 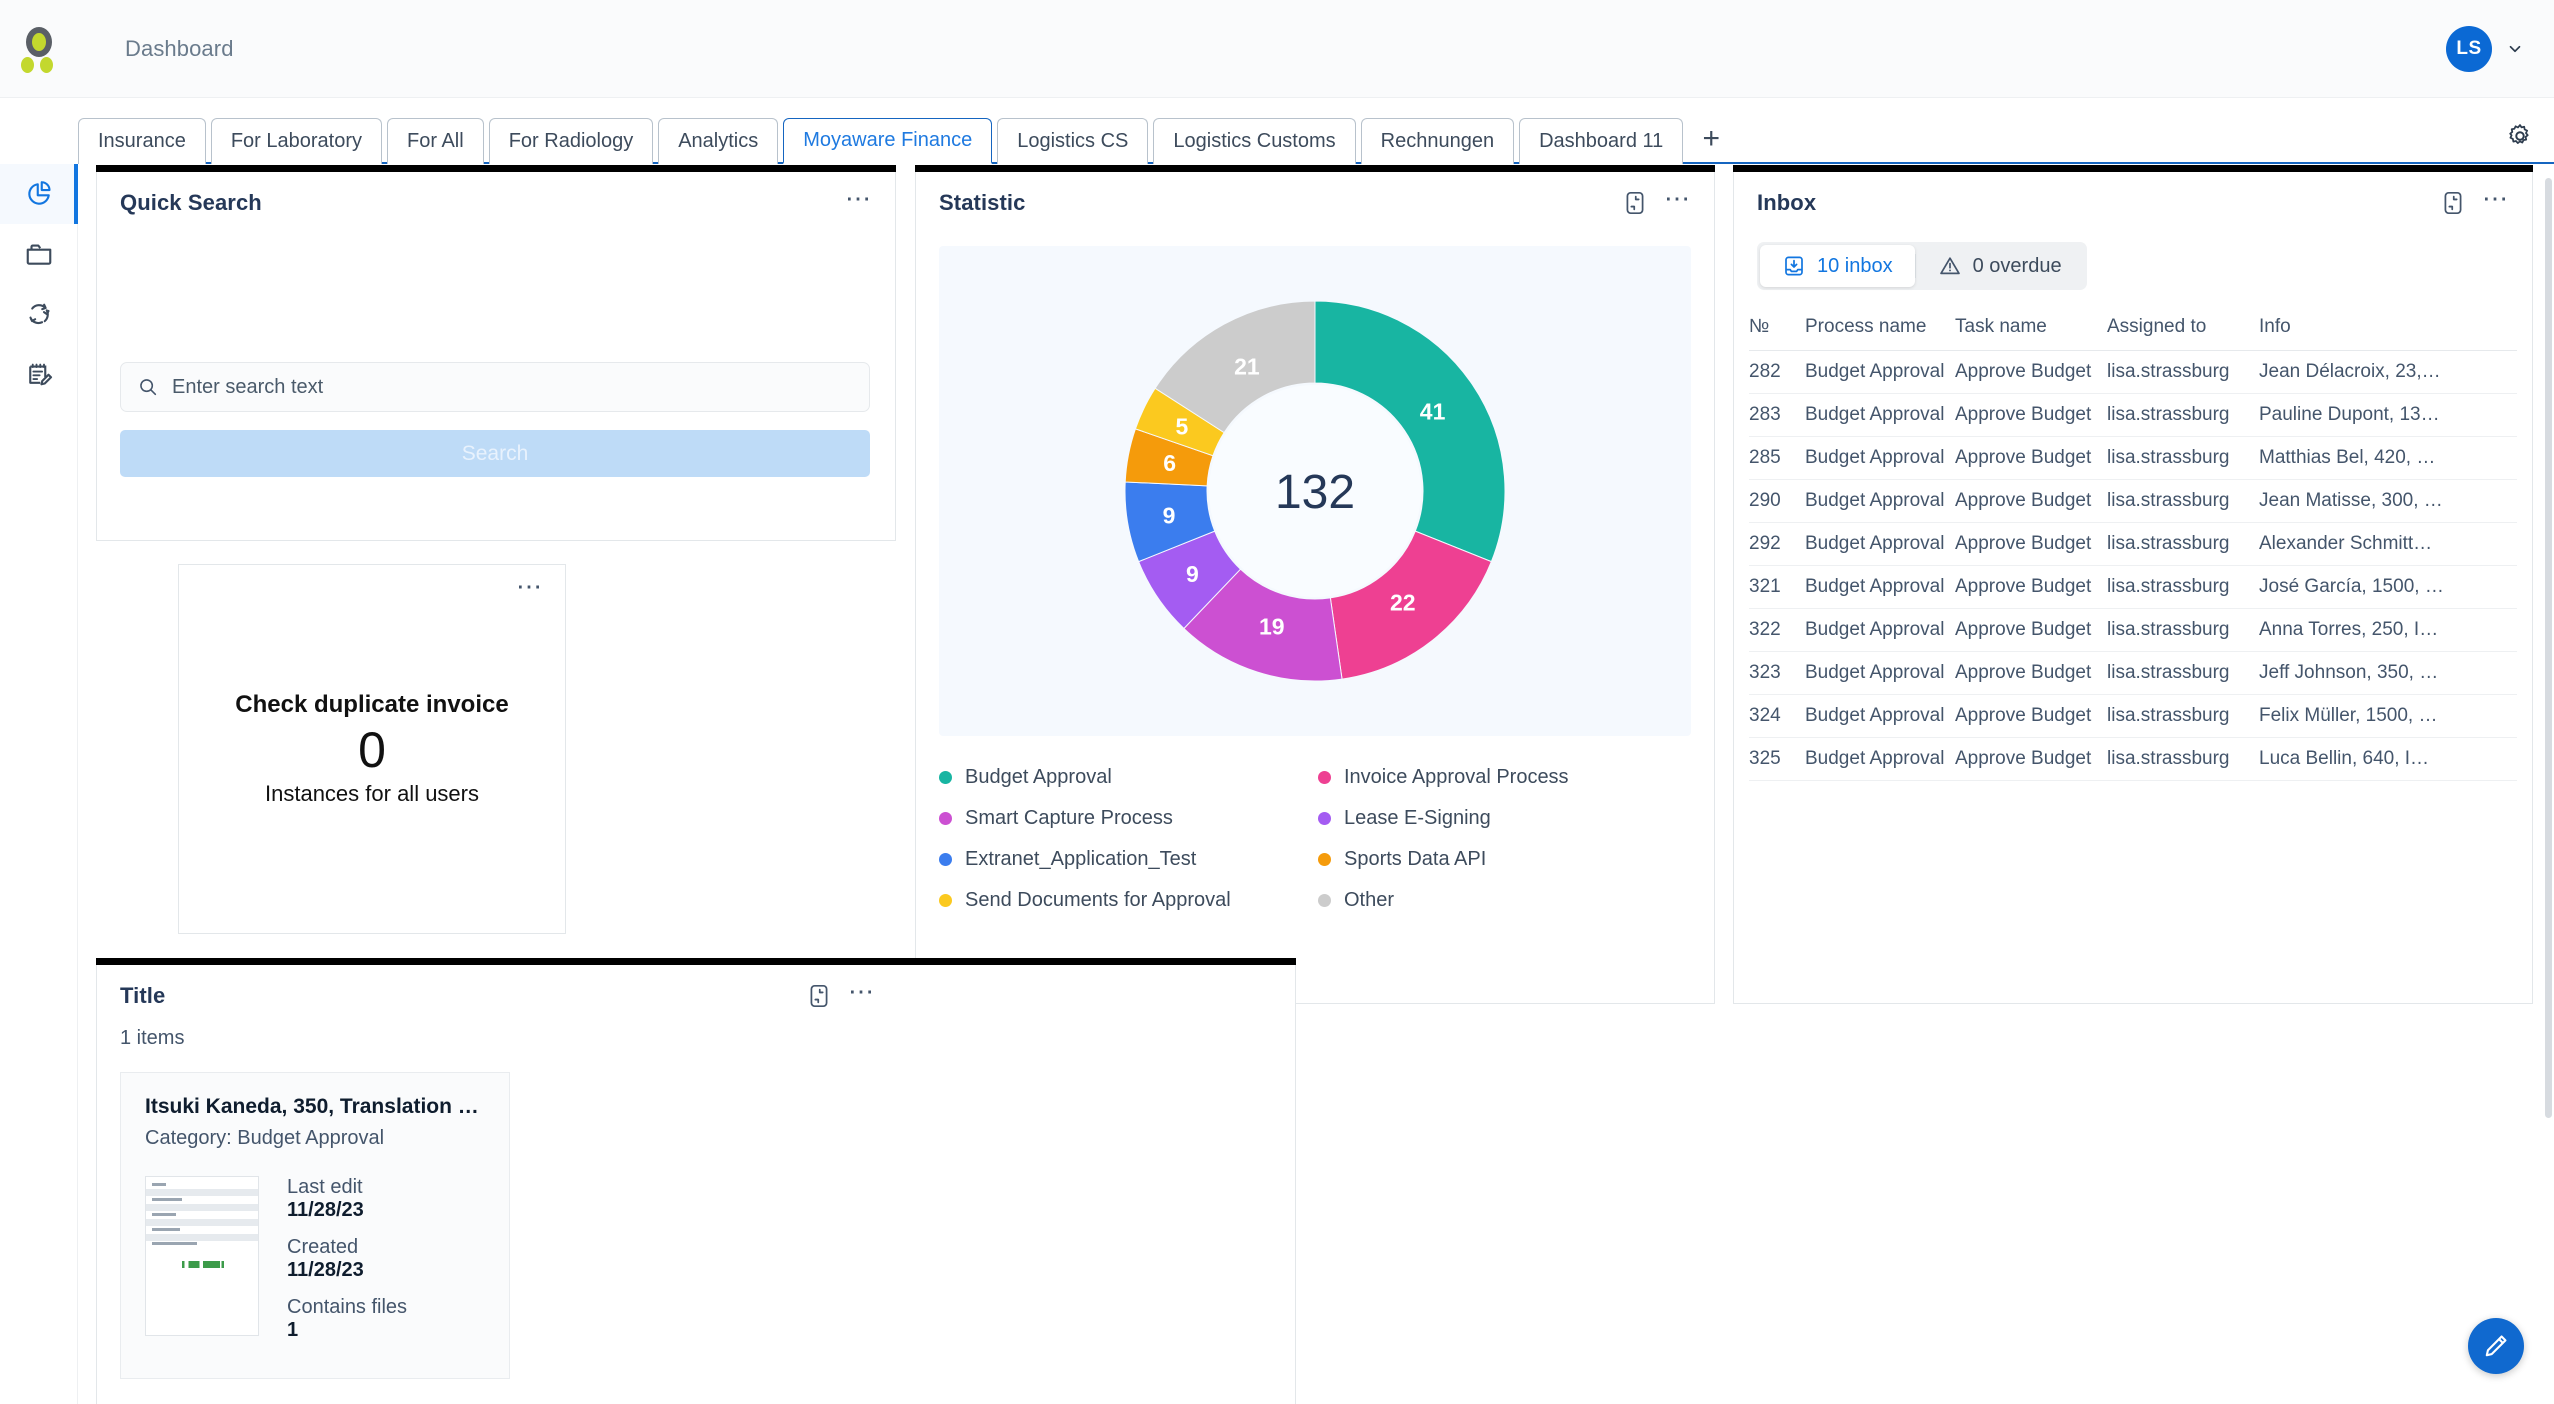 I want to click on legend-item: Extranet_Application_Test, so click(x=1125, y=859).